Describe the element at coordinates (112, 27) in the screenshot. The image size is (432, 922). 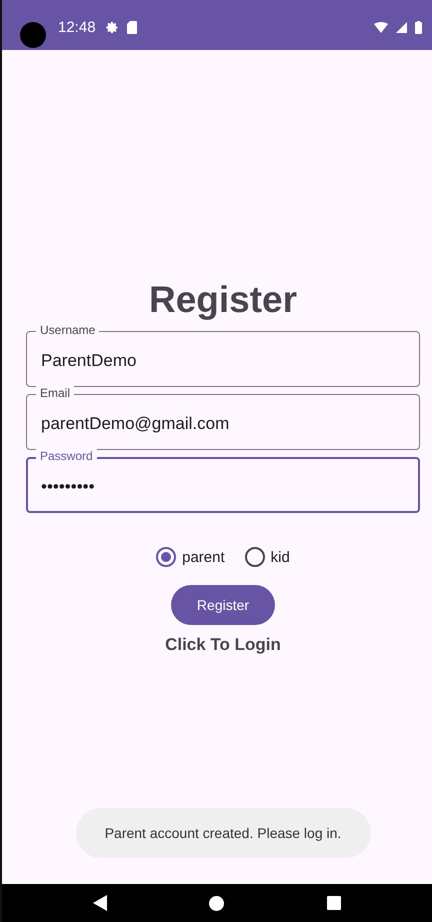
I see `gear-icon` at that location.